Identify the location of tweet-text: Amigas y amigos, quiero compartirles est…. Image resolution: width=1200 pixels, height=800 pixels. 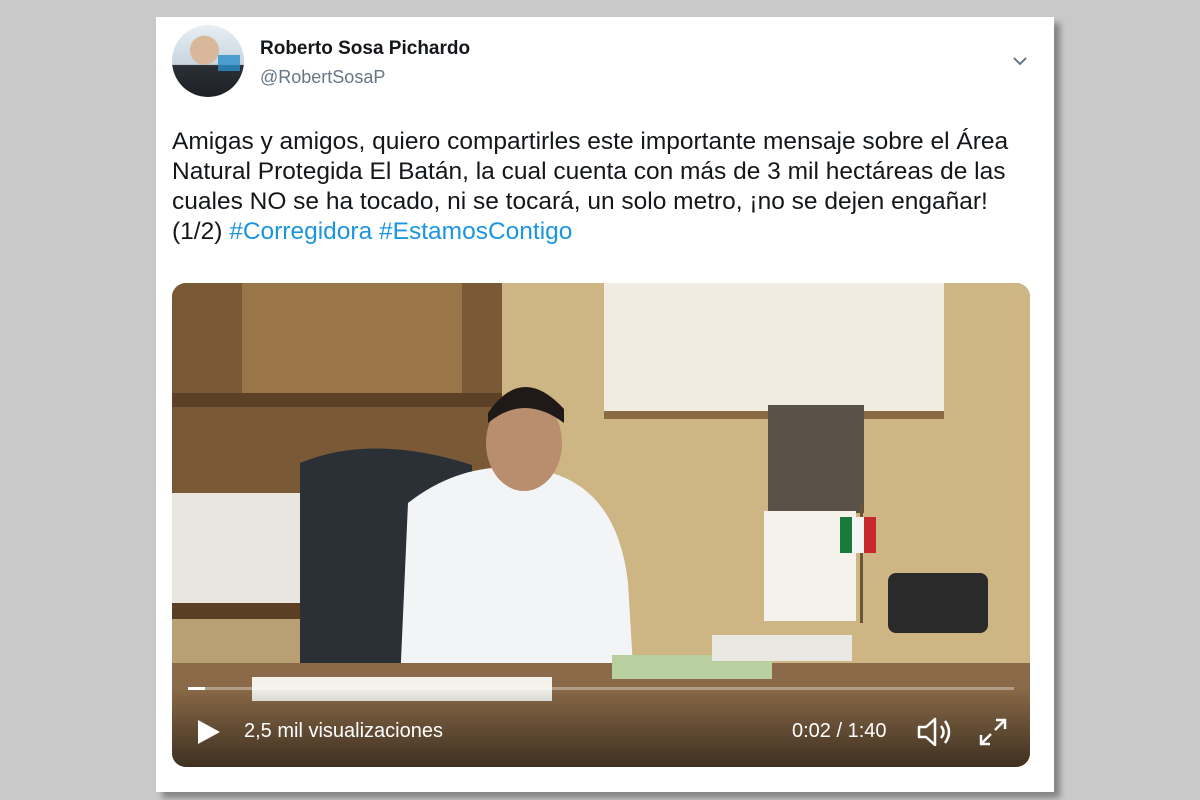
(602, 187).